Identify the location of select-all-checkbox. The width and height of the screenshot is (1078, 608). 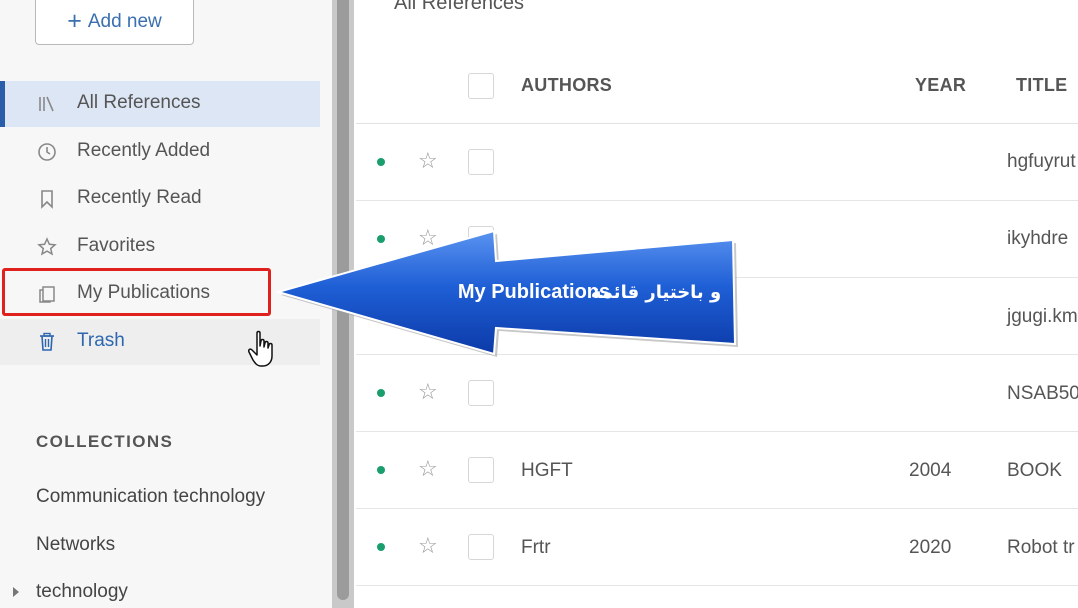
(481, 86).